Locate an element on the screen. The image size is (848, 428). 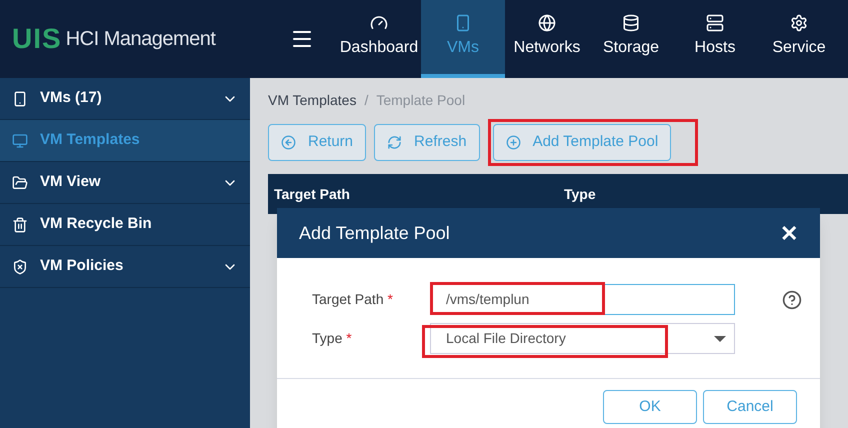
nav-tab: Networks is located at coordinates (547, 39).